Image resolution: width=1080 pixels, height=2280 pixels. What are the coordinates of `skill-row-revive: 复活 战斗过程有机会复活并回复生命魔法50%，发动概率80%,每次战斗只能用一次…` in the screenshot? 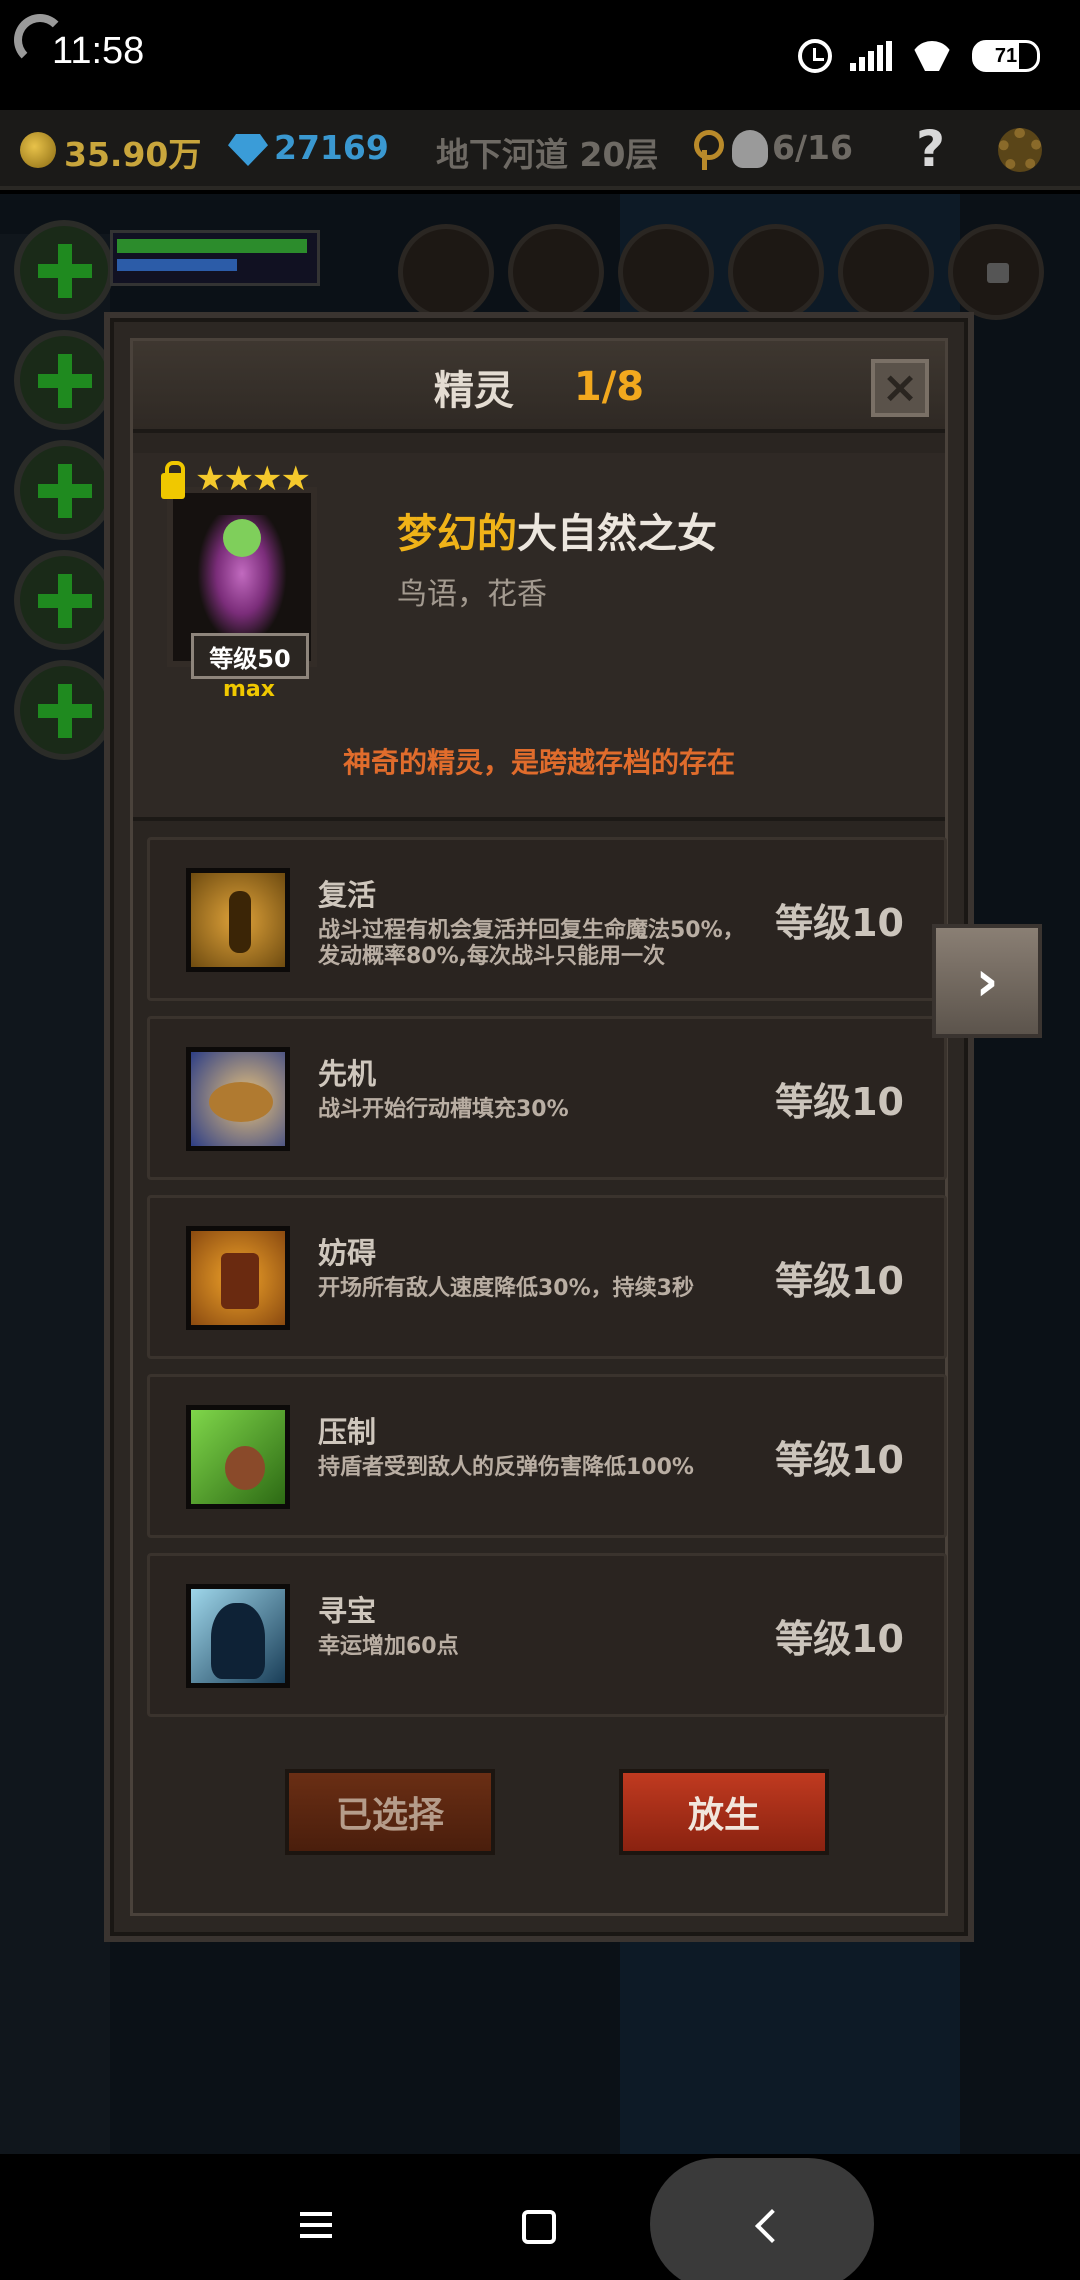 It's located at (547, 919).